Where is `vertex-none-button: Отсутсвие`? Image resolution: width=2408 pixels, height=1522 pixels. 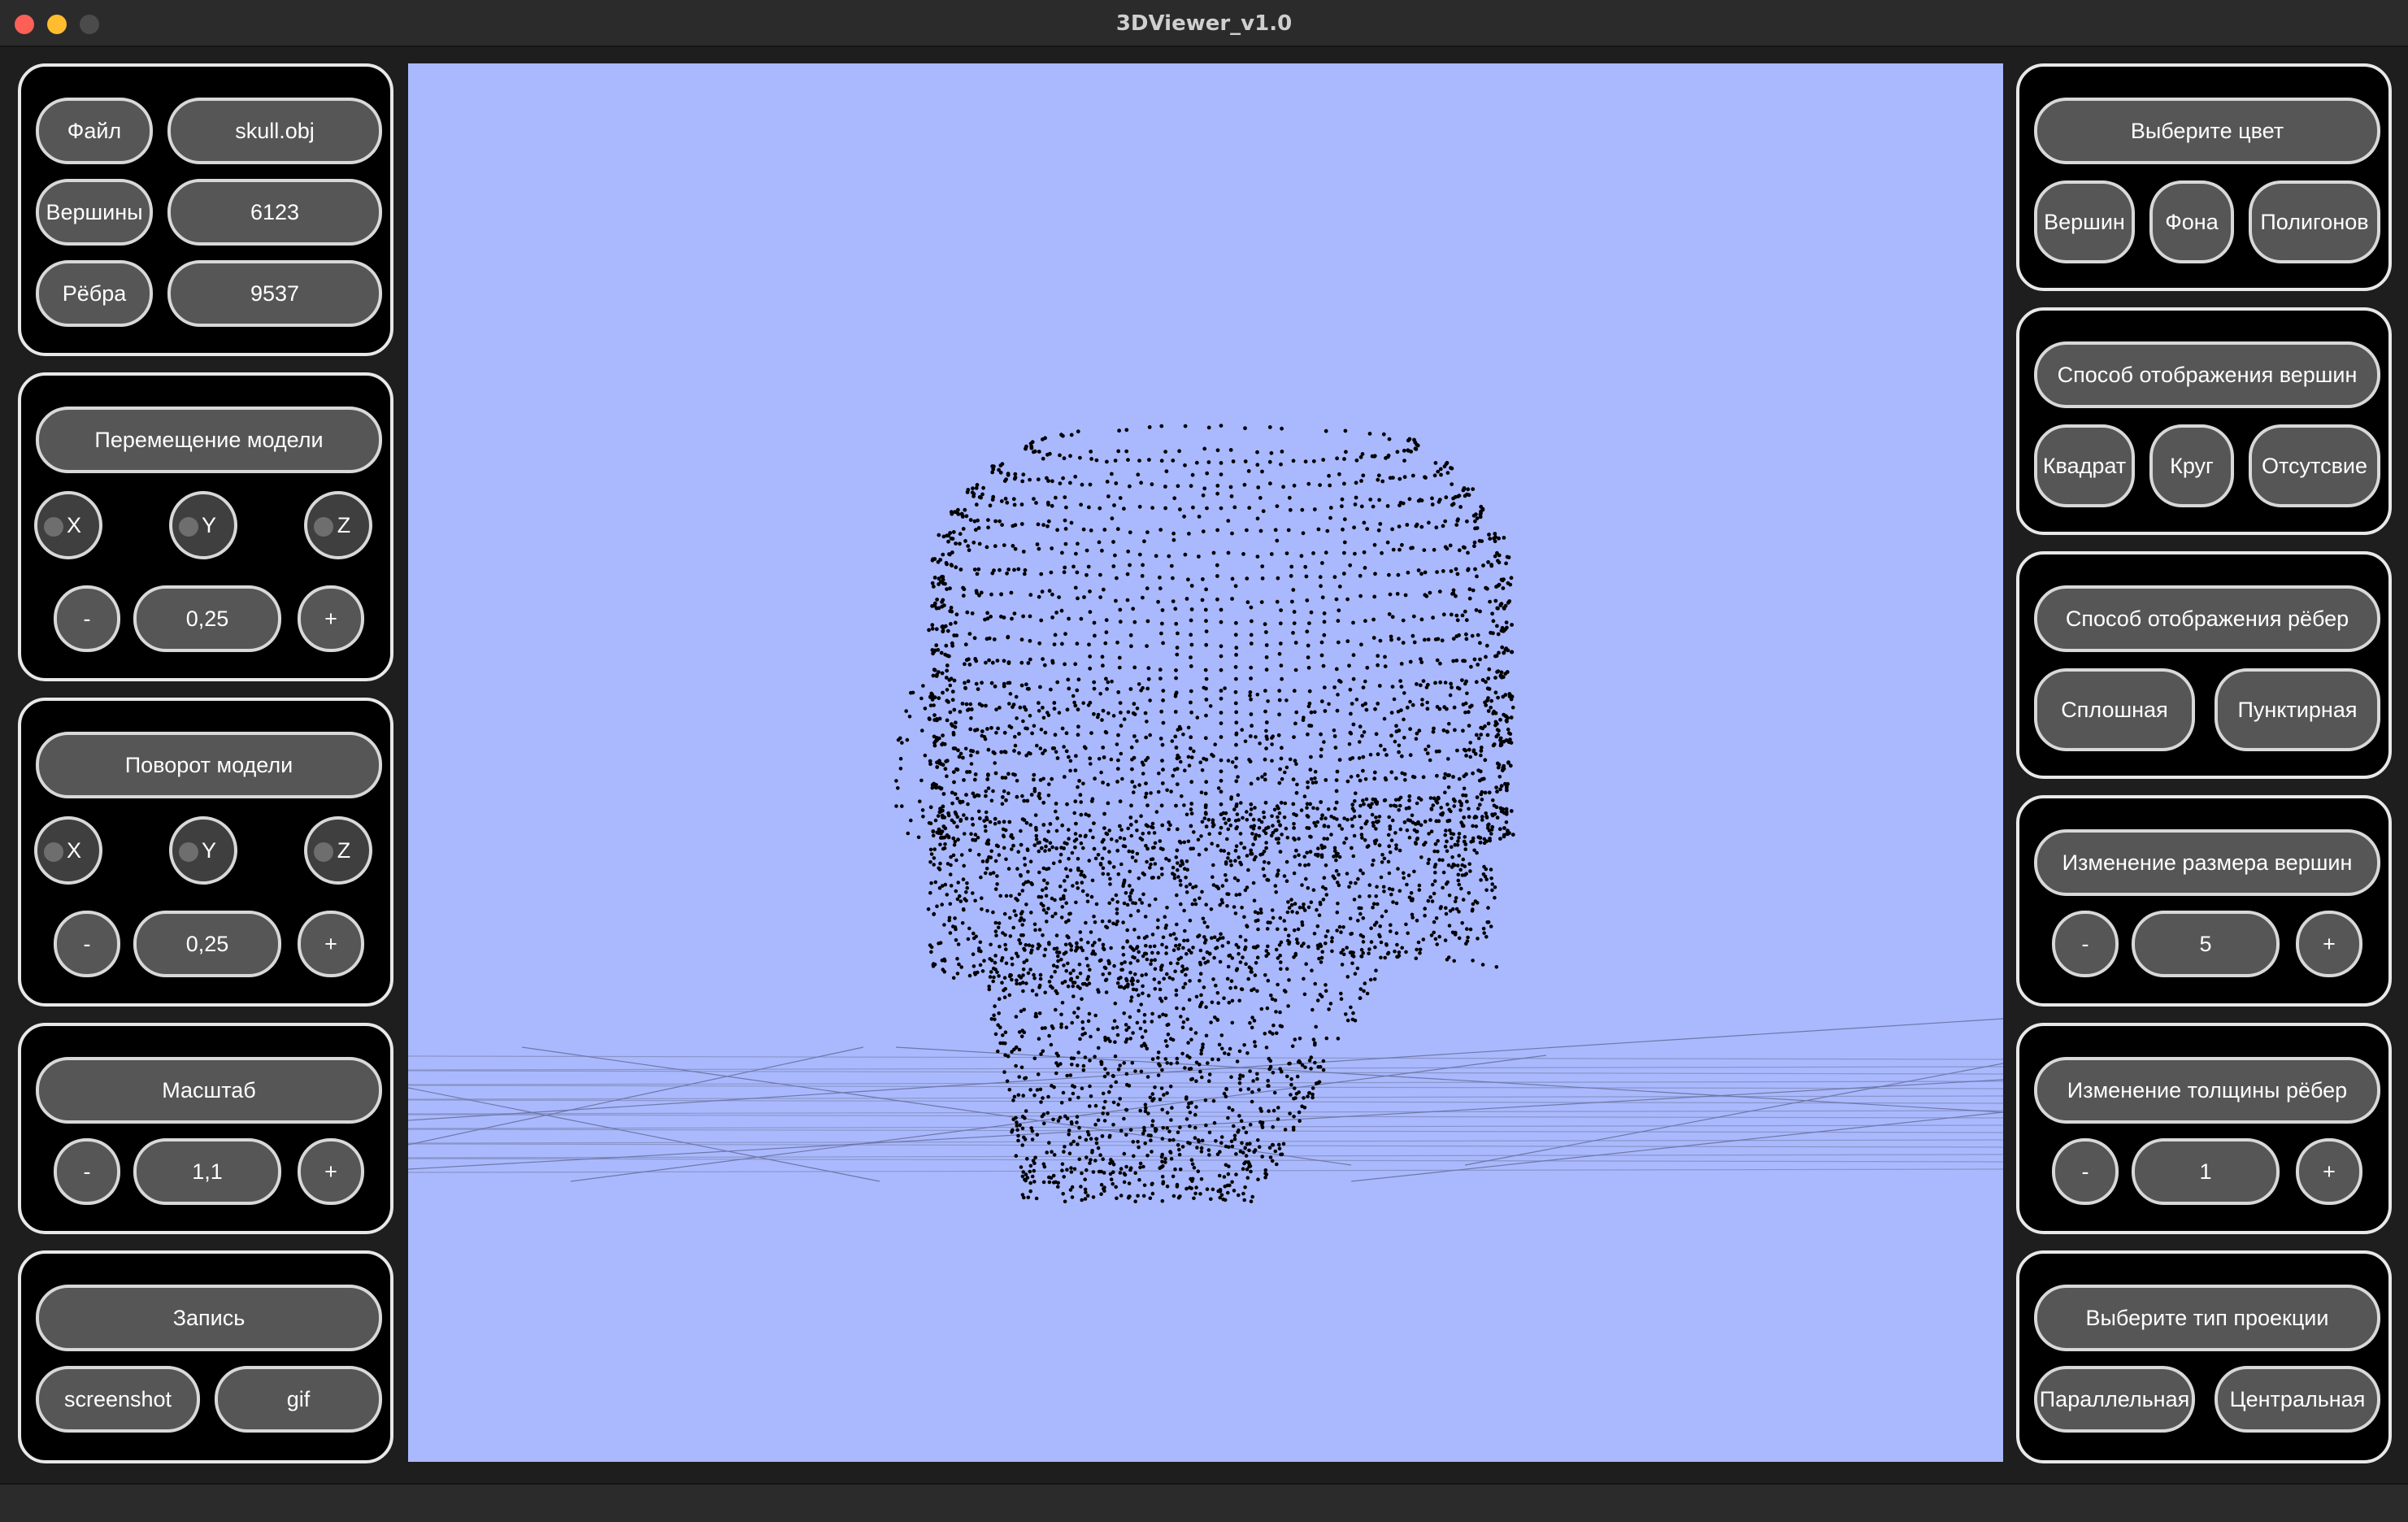 vertex-none-button: Отсутсвие is located at coordinates (2314, 465).